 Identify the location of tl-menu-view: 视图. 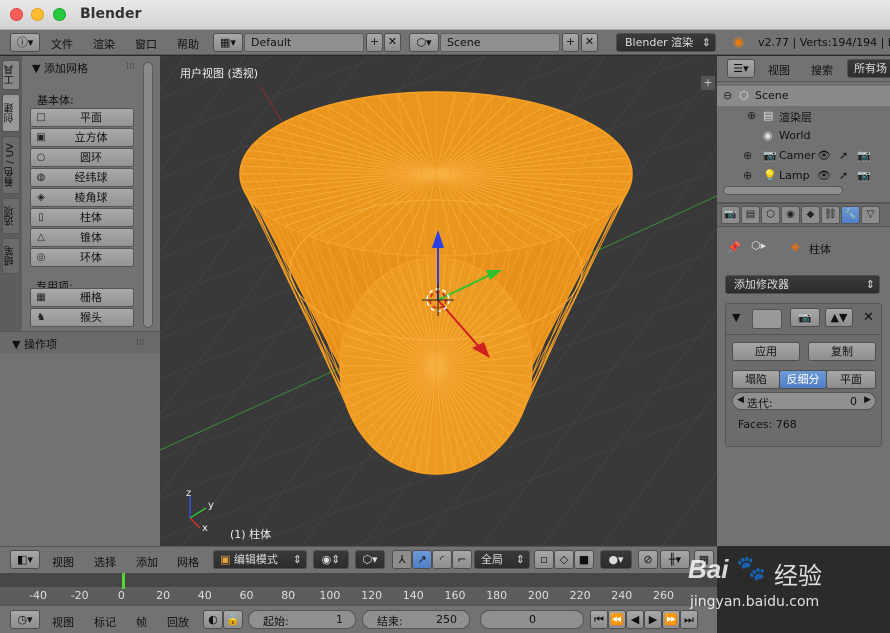
(63, 622).